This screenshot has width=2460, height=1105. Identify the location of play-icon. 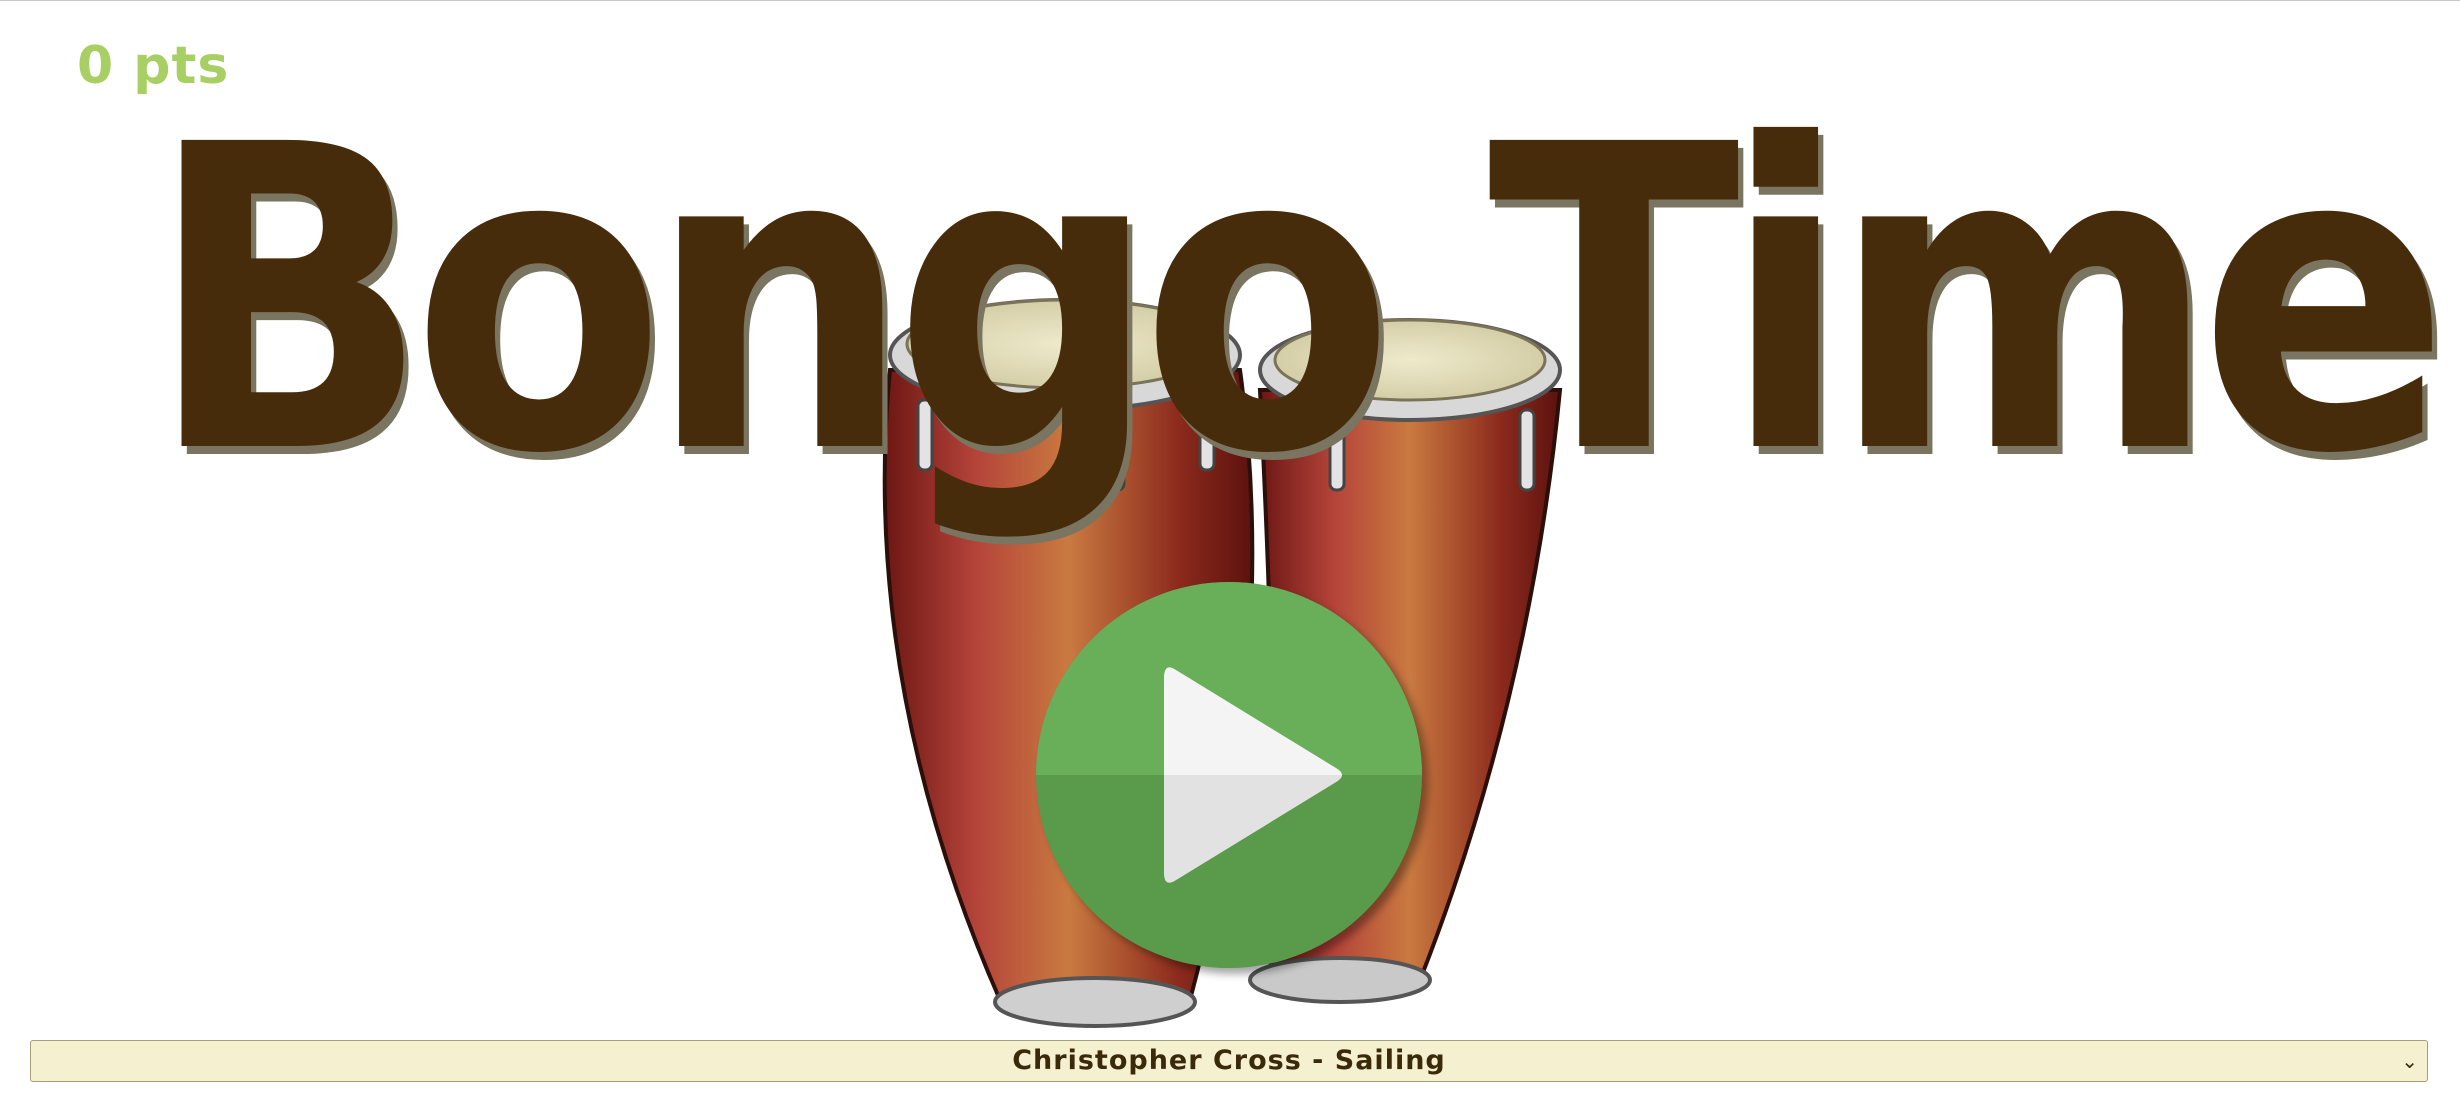
(1253, 775).